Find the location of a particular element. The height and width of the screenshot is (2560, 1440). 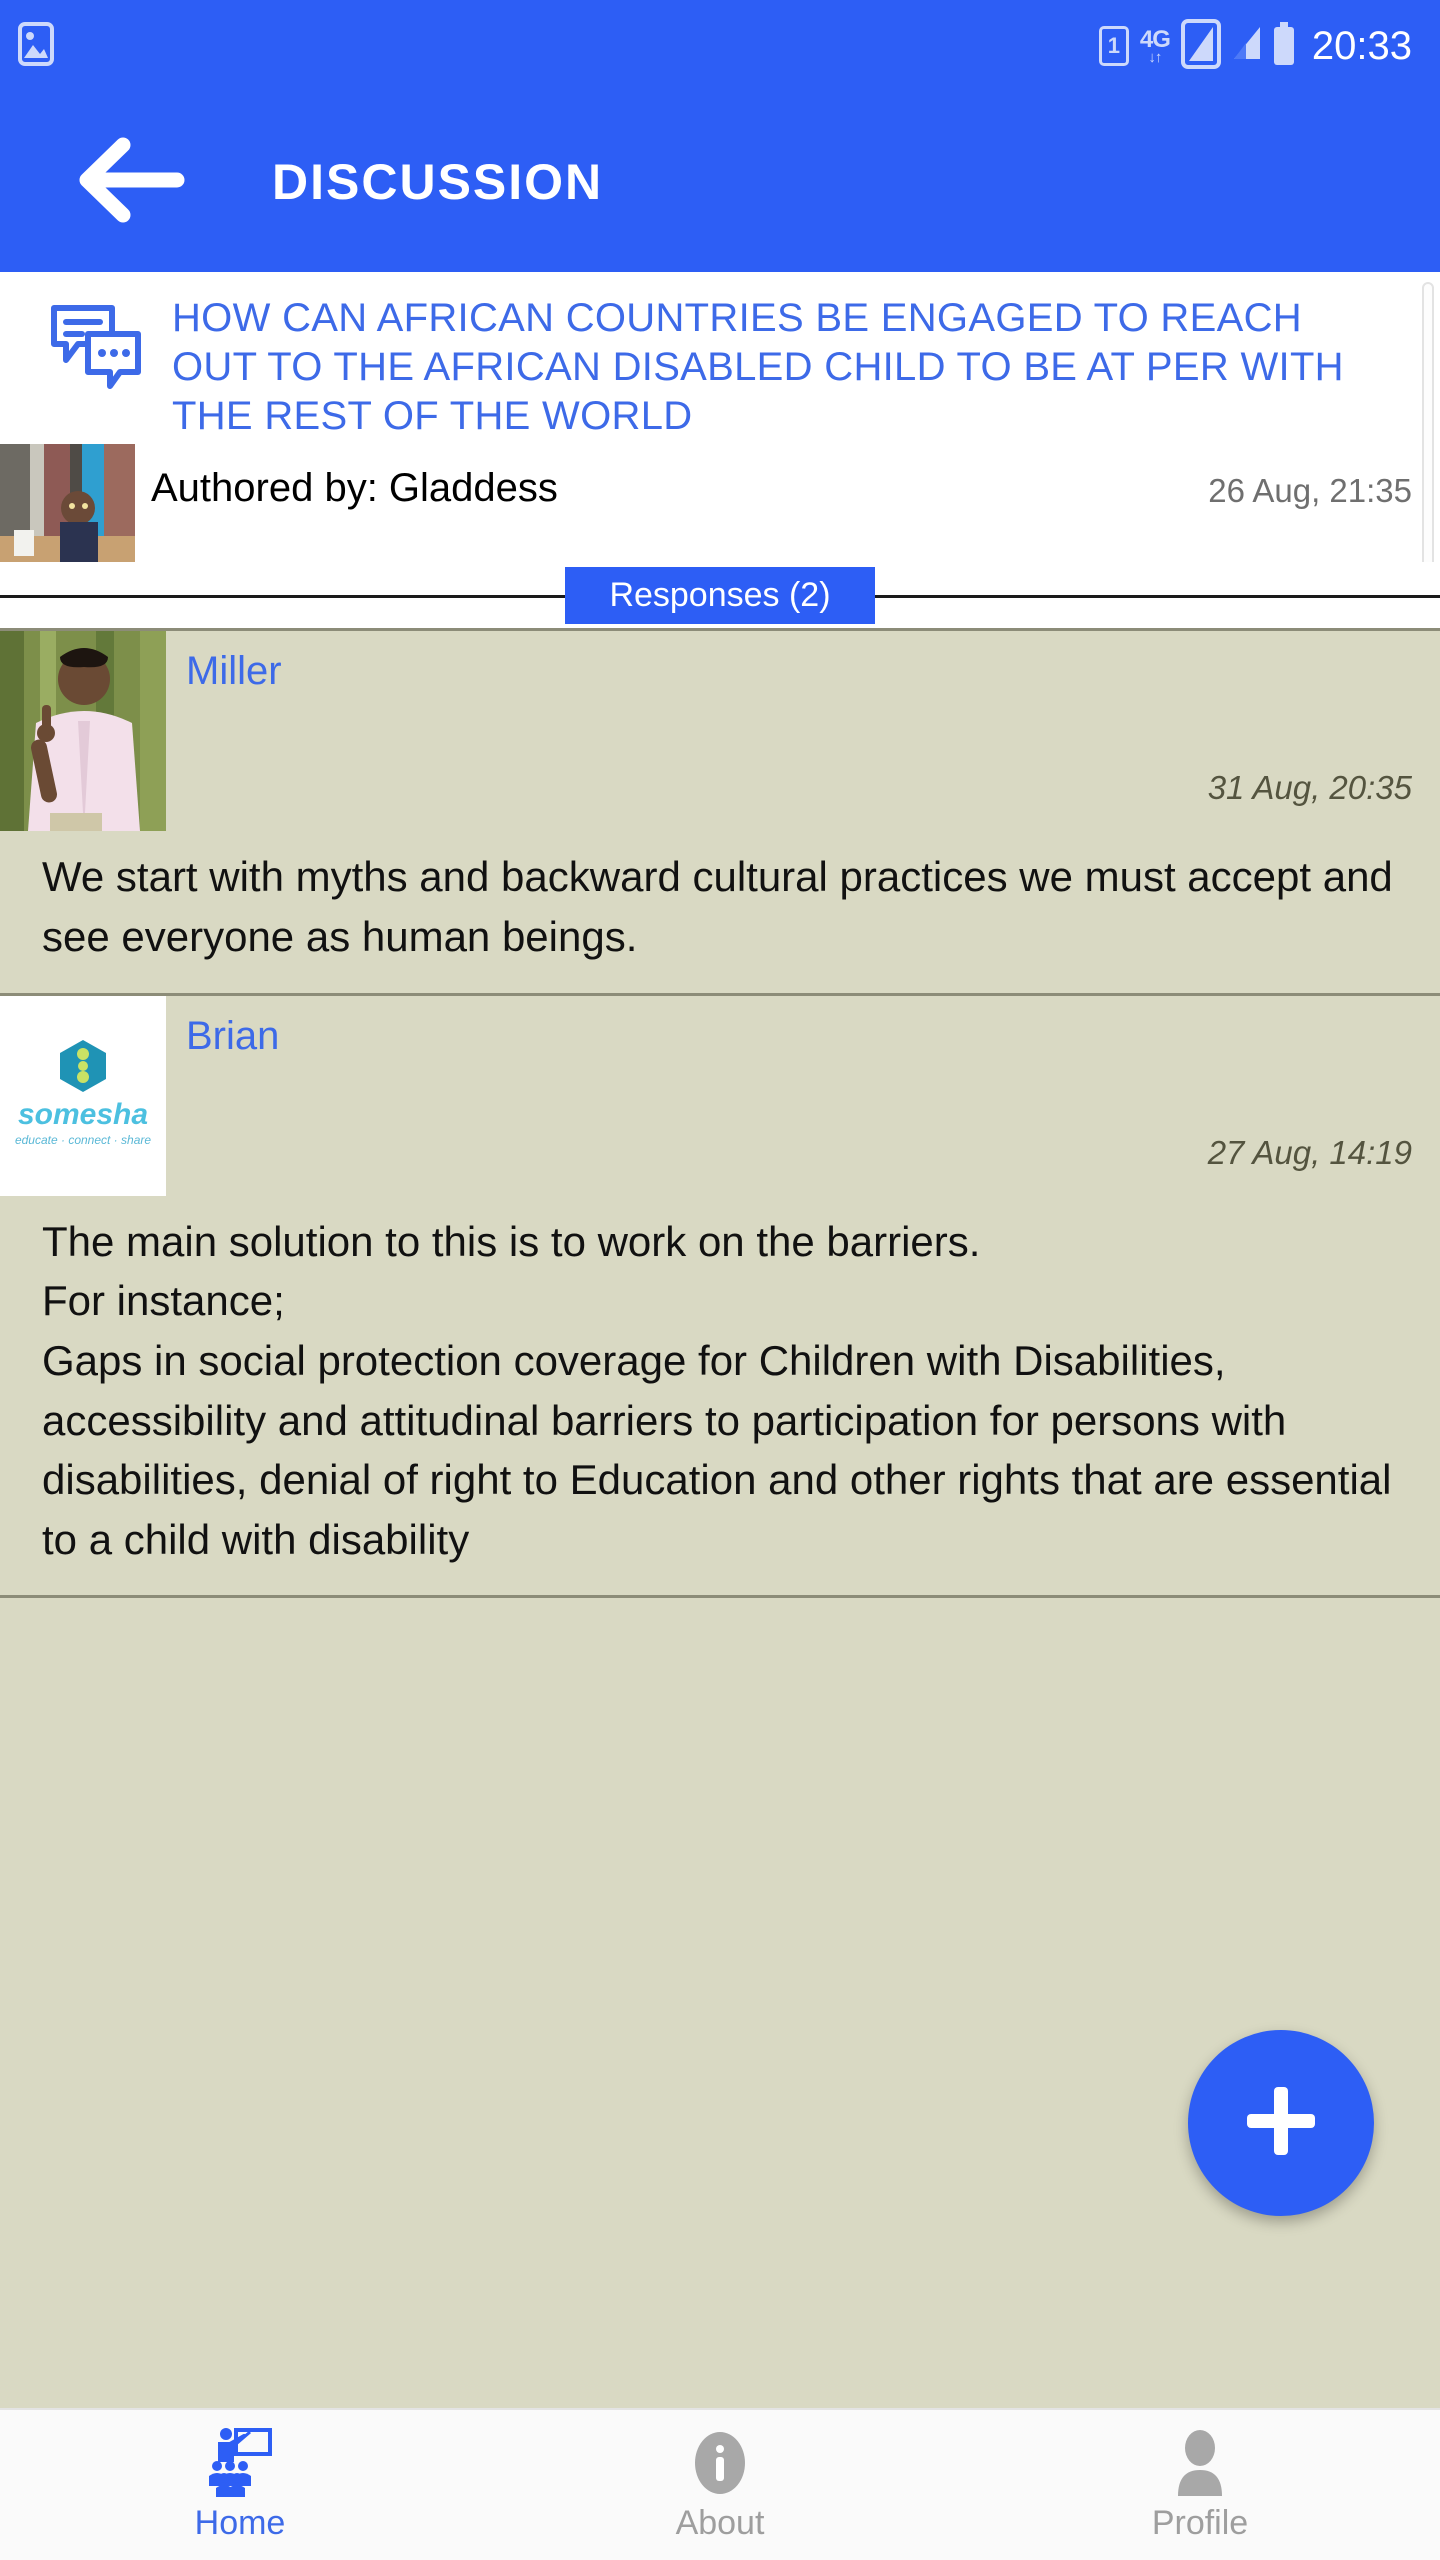

miller-avatar-photo is located at coordinates (83, 731).